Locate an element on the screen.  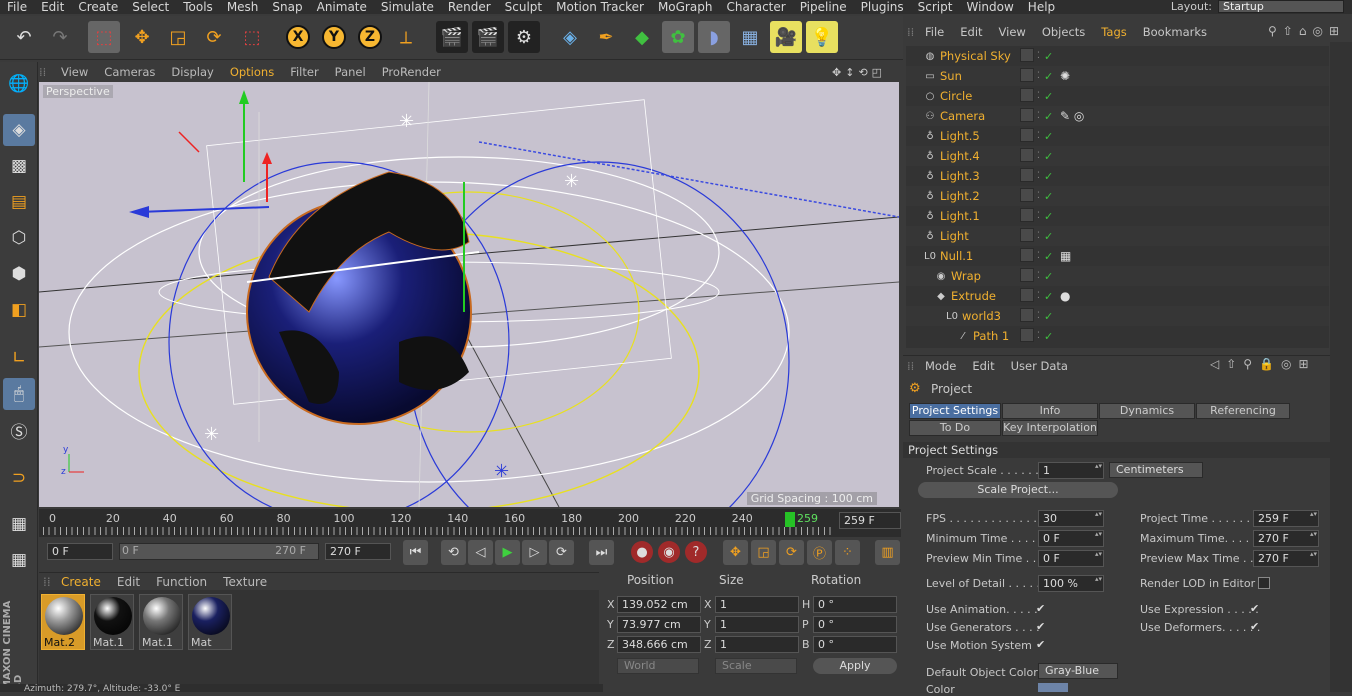
object-row: ♁ Light.3 ⁚ ✓ is located at coordinates (1117, 176).